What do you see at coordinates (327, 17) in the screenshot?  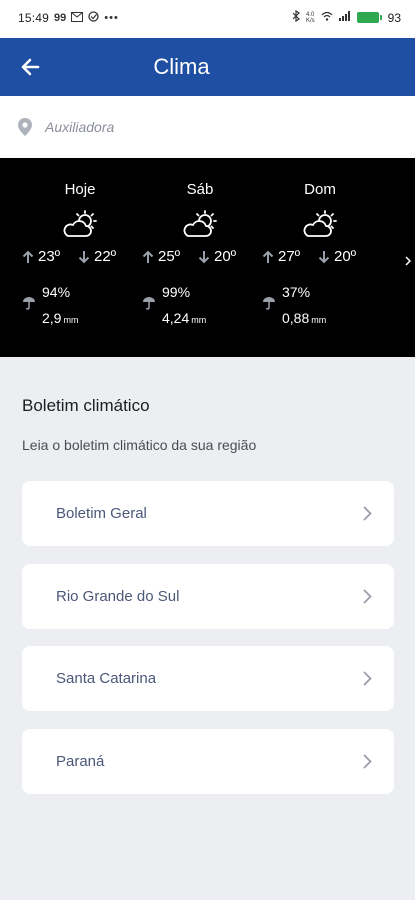 I see `wifi-icon` at bounding box center [327, 17].